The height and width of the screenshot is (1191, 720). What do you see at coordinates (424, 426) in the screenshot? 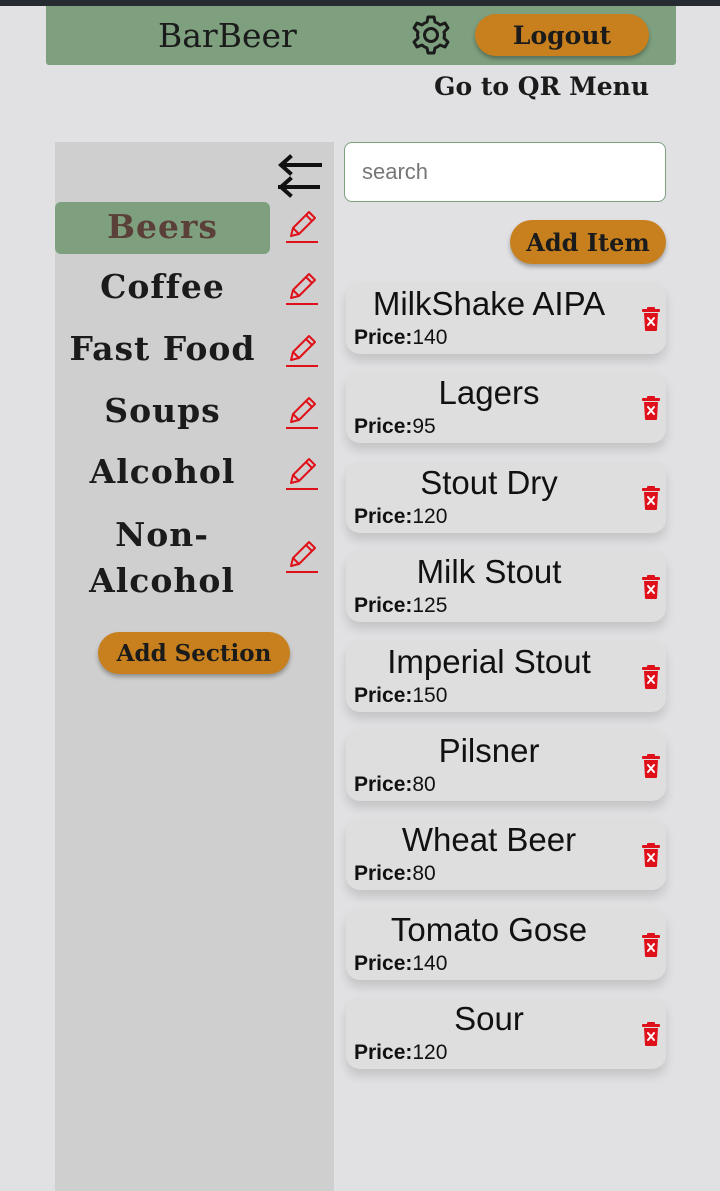
I see `price-value: 95` at bounding box center [424, 426].